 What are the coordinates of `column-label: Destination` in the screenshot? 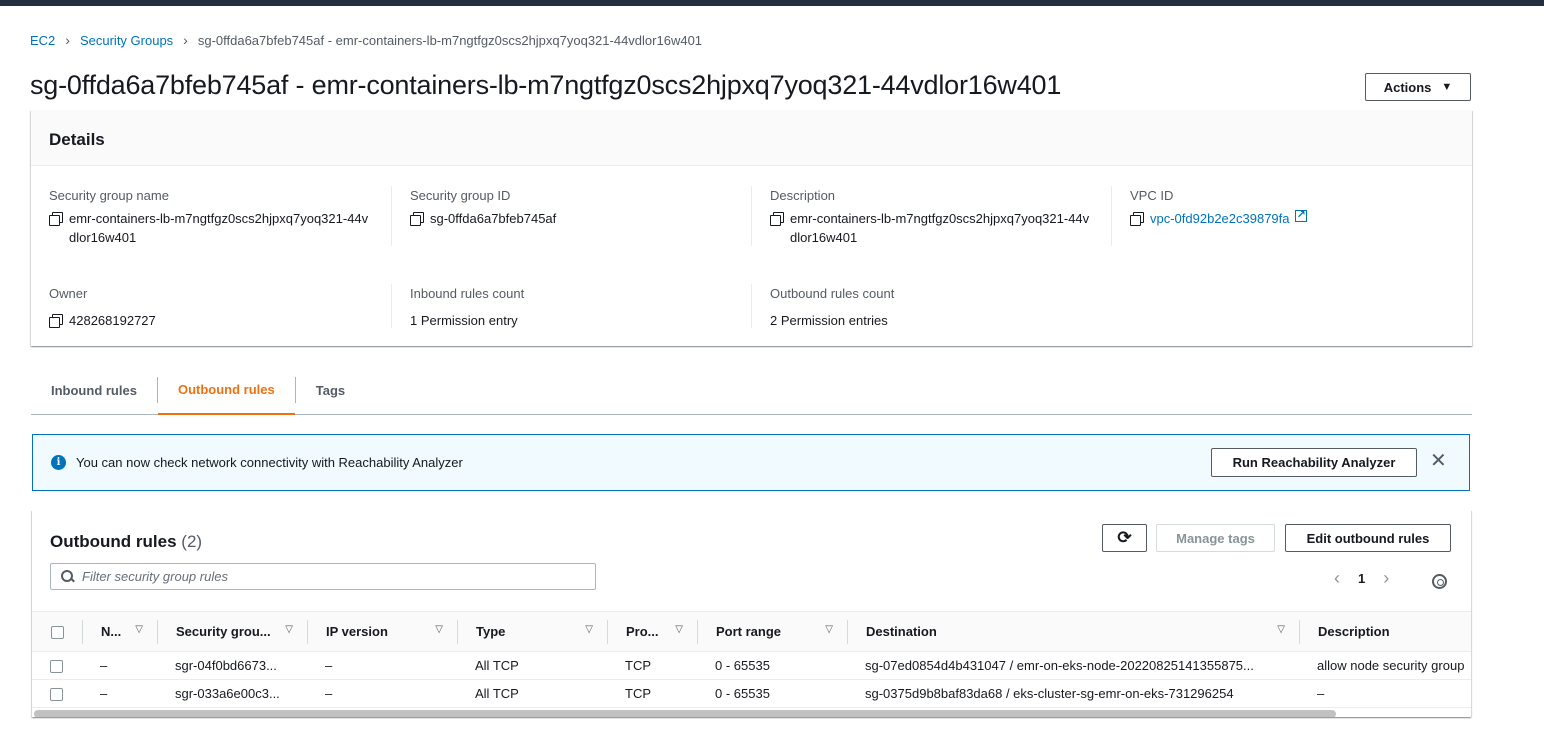 It's located at (901, 631).